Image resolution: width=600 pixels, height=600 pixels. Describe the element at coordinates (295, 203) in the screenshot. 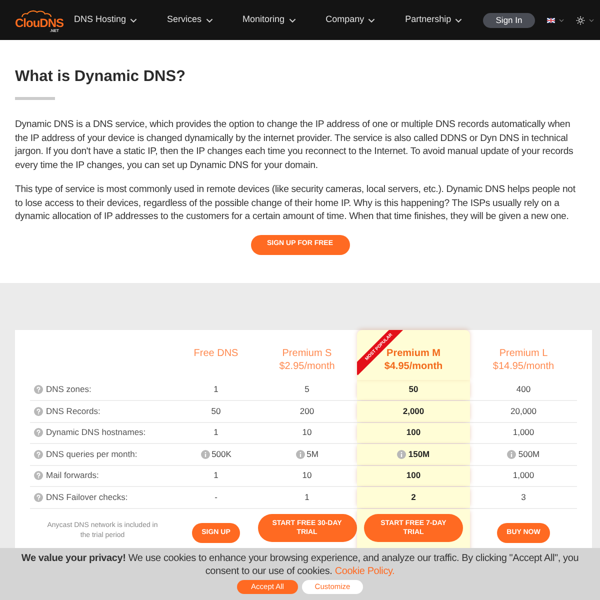

I see `body-paragraph: This type of service is most commonly used in remote devices (like security cameras, local servers, etc.). Dynamic DNS helps people not to lose access to their devices, regardless of the possible change of their home IP. Why is this happening? The ISPs usually rely on a dynamic allocation of IP addresses to the customers for a certain amount of time. When that time finishes, they will be given a new one.` at that location.